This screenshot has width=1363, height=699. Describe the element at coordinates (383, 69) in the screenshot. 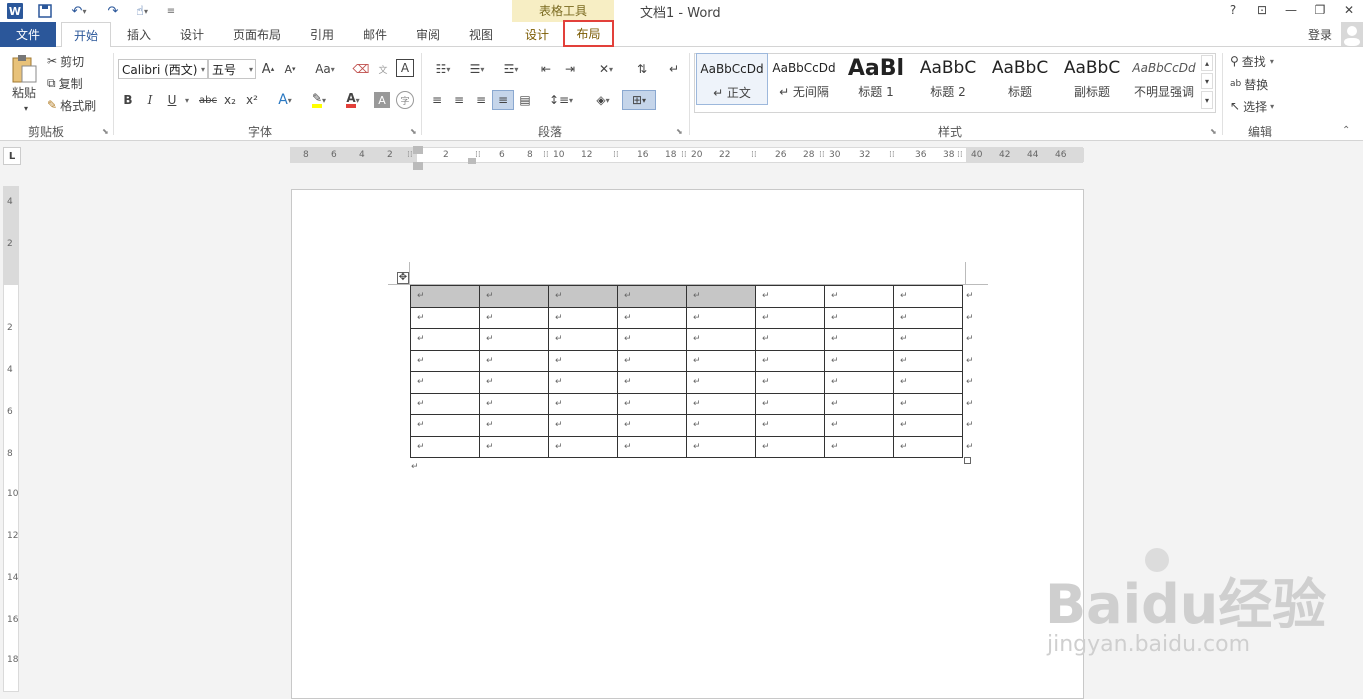

I see `phonetic-guide-icon: 文` at that location.